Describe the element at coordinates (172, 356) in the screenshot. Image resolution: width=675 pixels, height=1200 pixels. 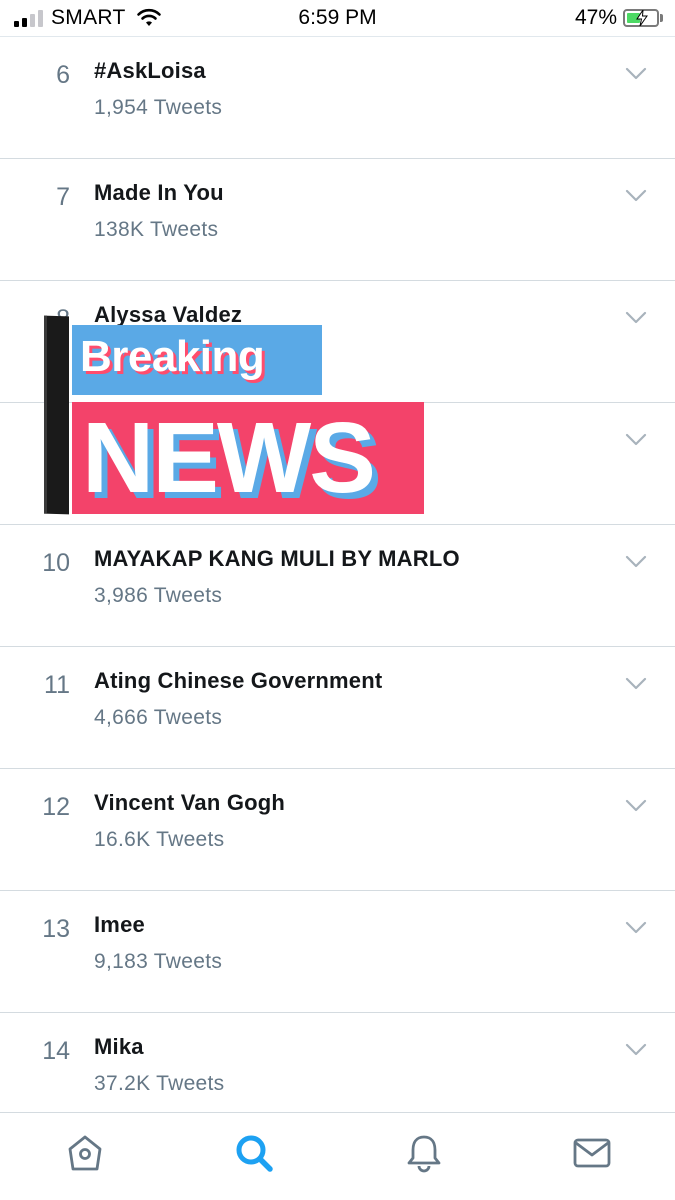
I see `breaking-label: Breaking` at that location.